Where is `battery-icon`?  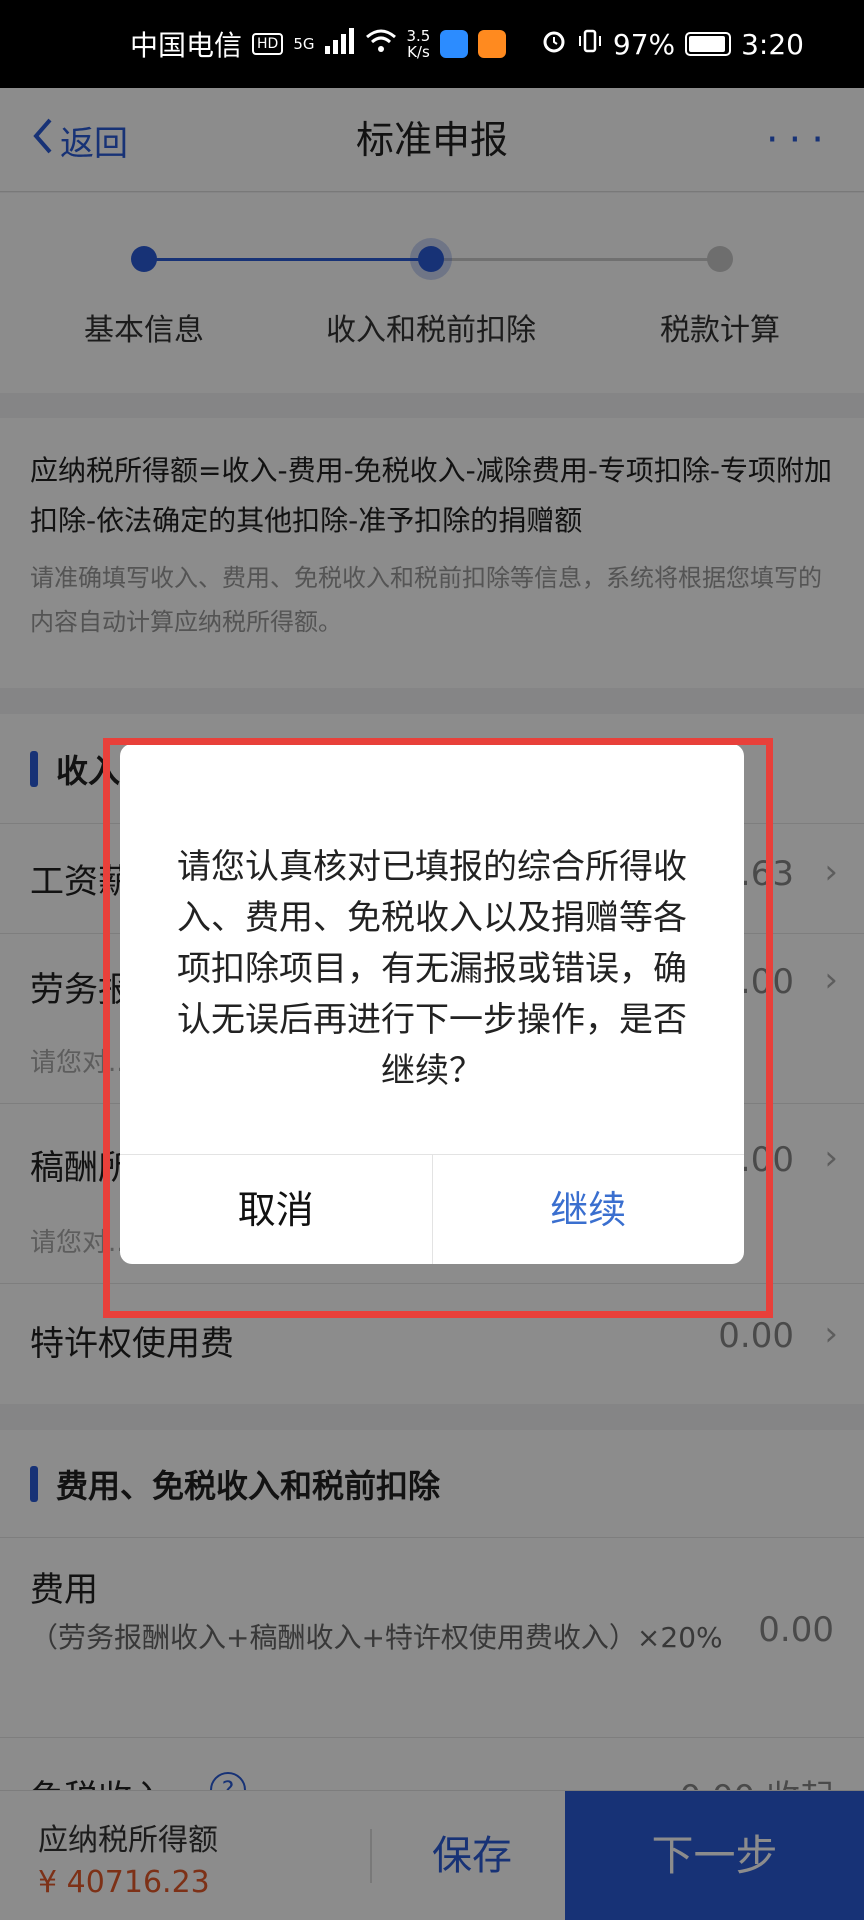
battery-icon is located at coordinates (708, 44).